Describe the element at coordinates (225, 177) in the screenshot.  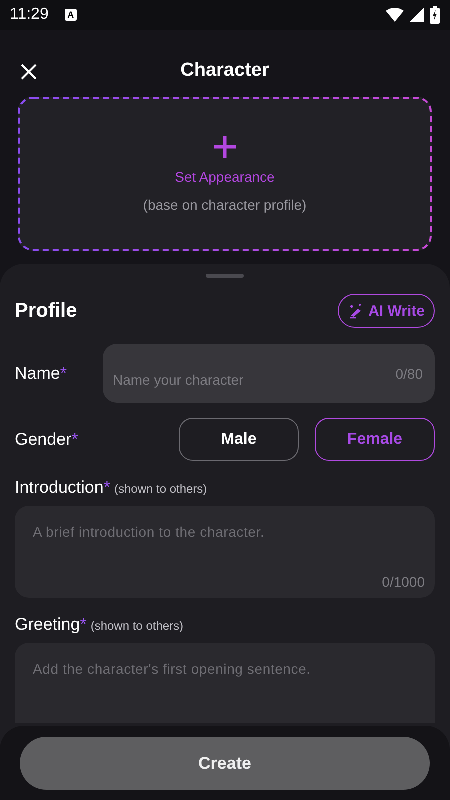
I see `appearance-label: Set Appearance` at that location.